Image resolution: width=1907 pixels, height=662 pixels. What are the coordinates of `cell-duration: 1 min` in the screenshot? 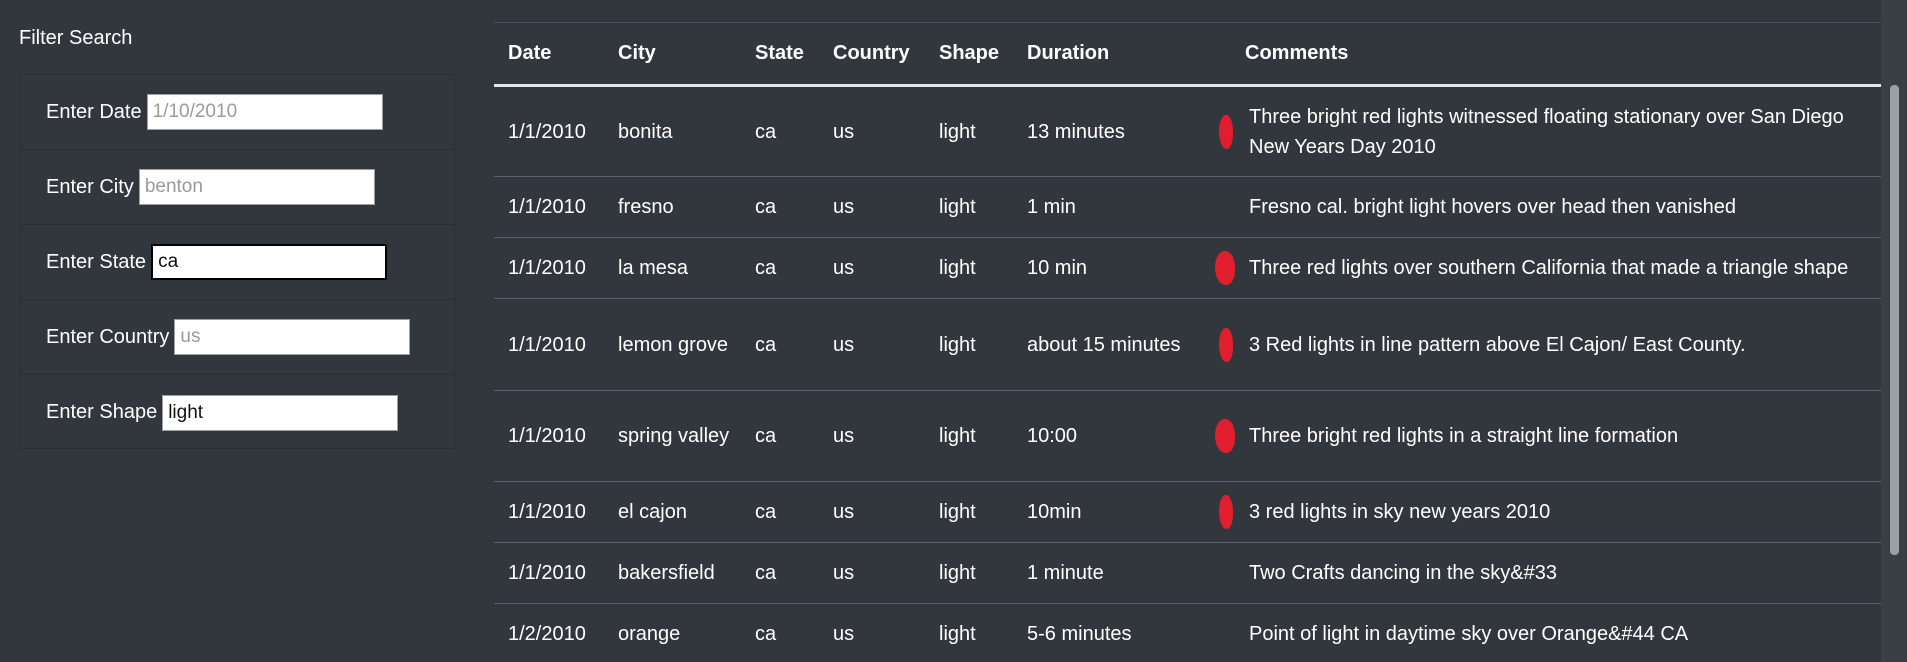 It's located at (1122, 207).